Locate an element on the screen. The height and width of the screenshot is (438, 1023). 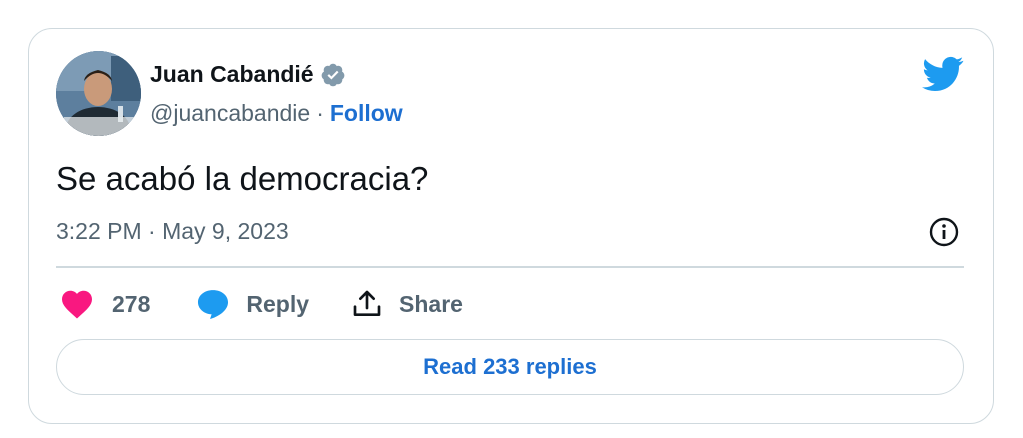
follow-link: Follow is located at coordinates (366, 113).